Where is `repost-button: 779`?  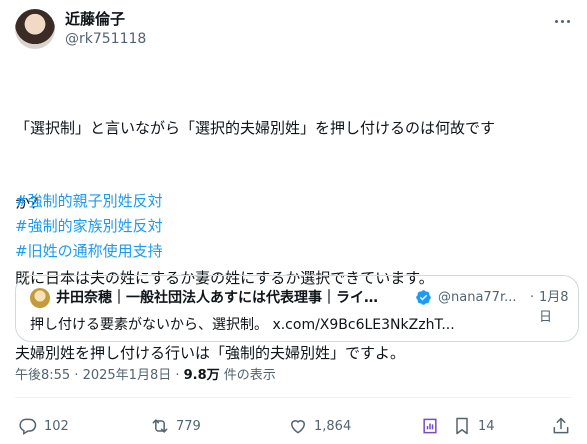
repost-button: 779 is located at coordinates (175, 426).